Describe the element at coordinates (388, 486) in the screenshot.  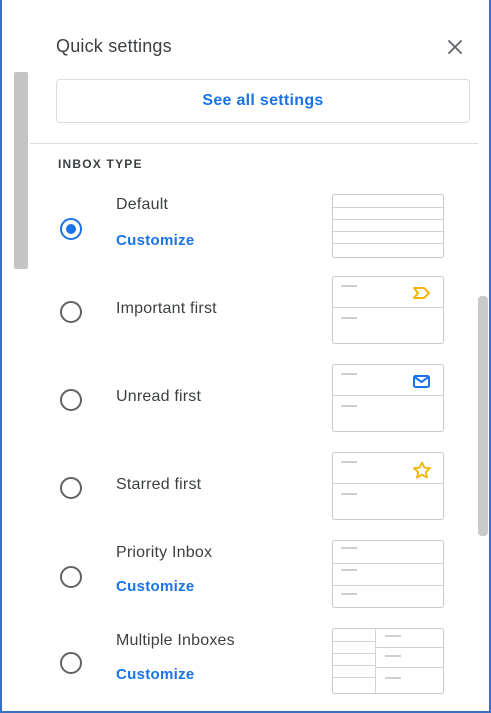
I see `thumbnail-starred-first` at that location.